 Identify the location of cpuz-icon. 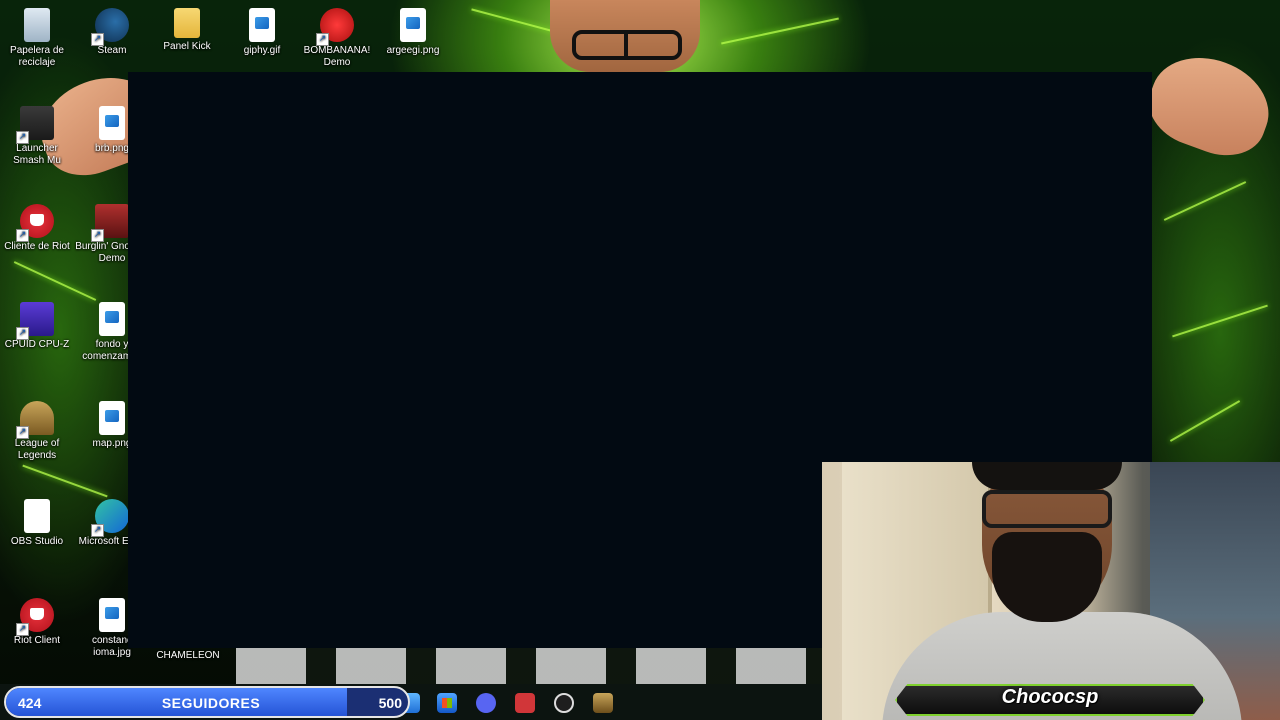
(35, 321).